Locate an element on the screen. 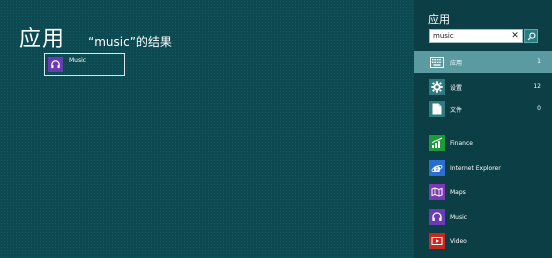 Image resolution: width=552 pixels, height=258 pixels. close-icon: ✕ is located at coordinates (515, 36).